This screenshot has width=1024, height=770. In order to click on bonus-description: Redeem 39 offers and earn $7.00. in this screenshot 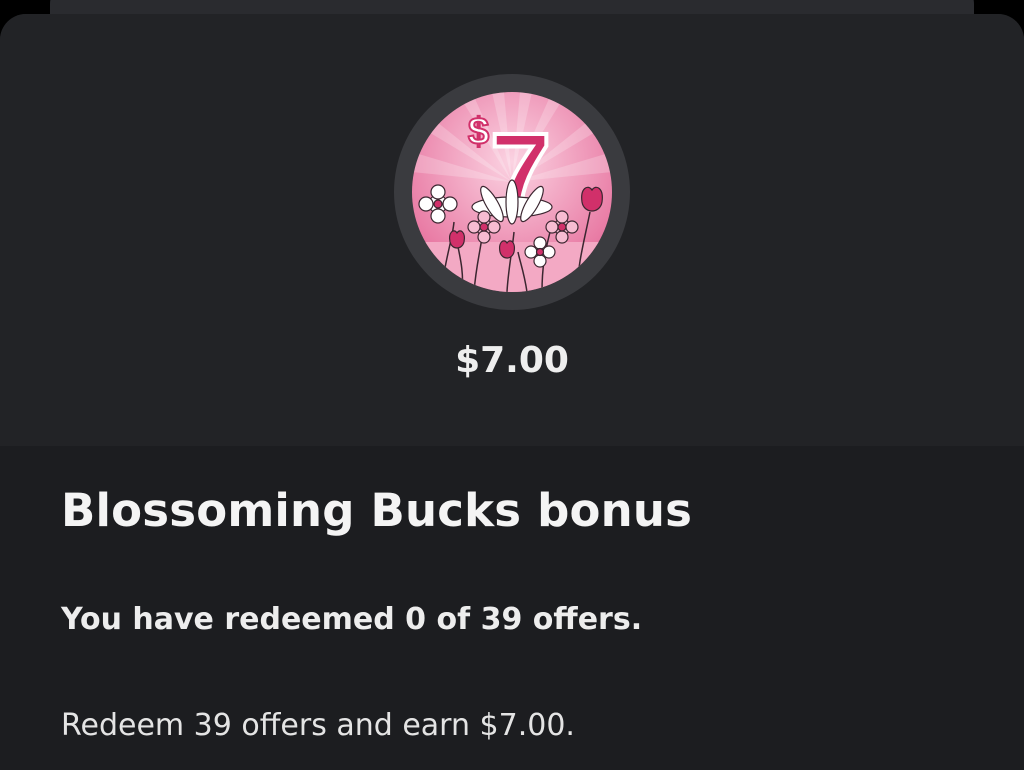, I will do `click(318, 725)`.